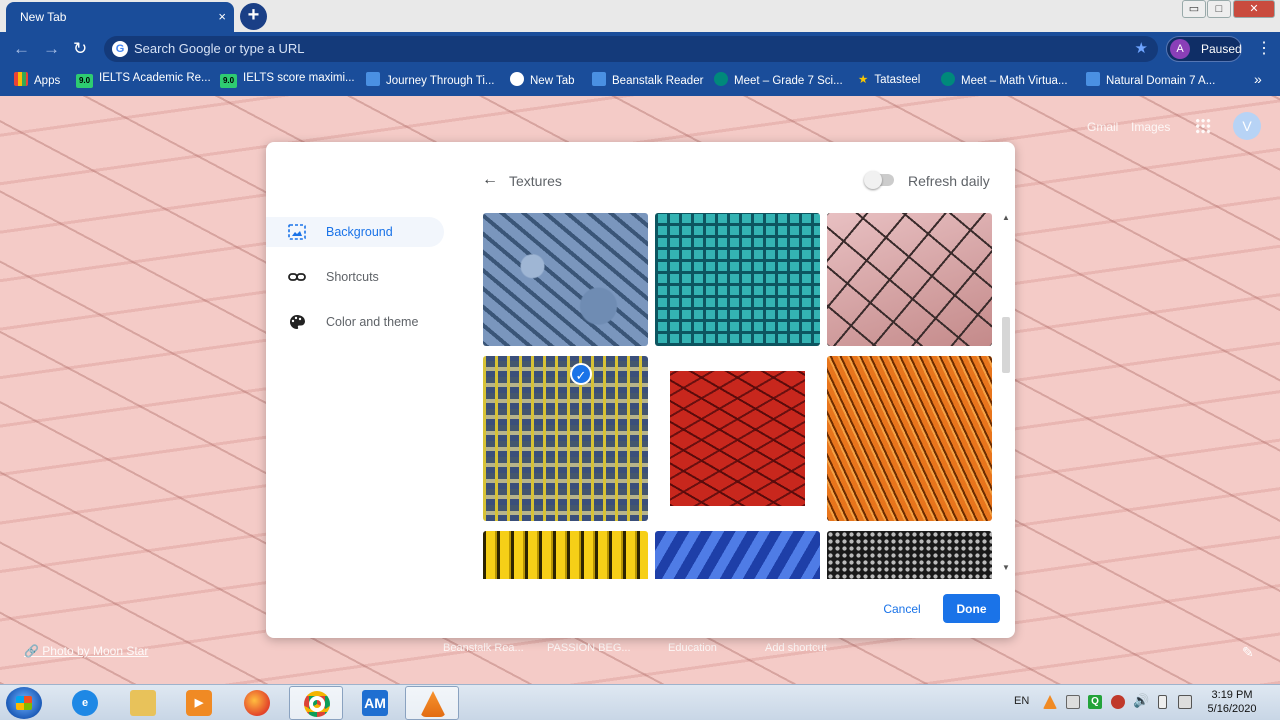 Image resolution: width=1280 pixels, height=720 pixels. I want to click on tab-title: New Tab, so click(43, 17).